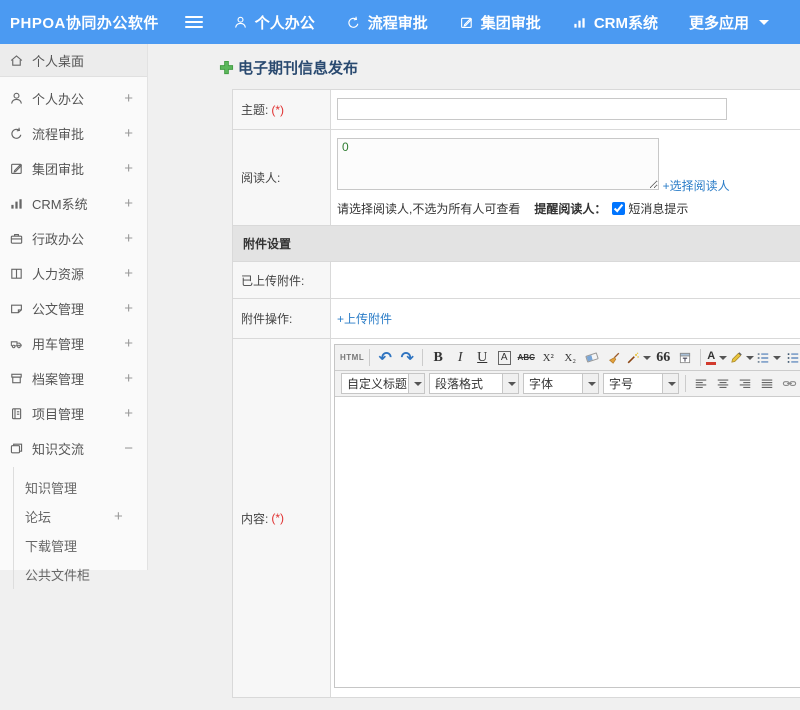  What do you see at coordinates (80, 545) in the screenshot?
I see `sidebar-subitem-download-management: 下载管理` at bounding box center [80, 545].